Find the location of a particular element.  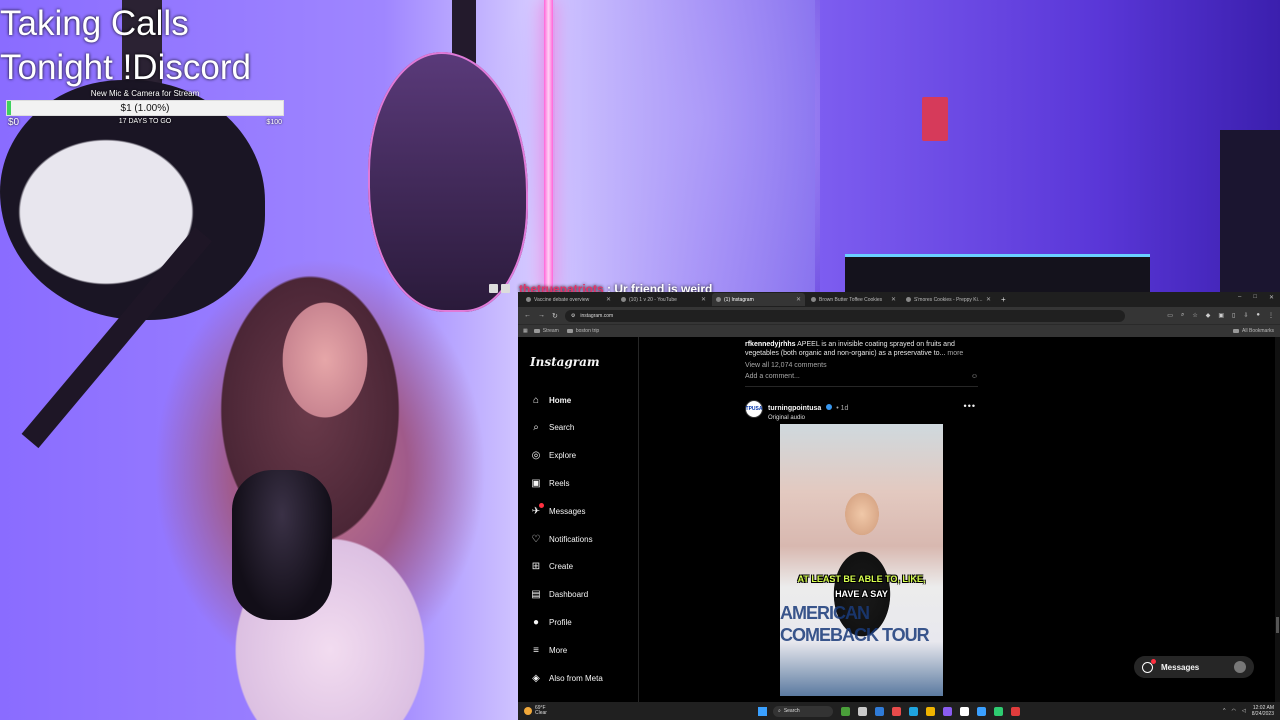

bookmark-folder: boston trip is located at coordinates (582, 331).